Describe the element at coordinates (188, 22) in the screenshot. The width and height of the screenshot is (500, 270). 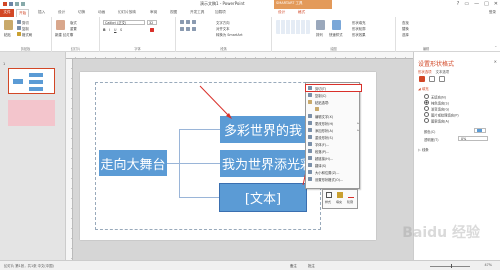
I see `numbering-icon` at that location.